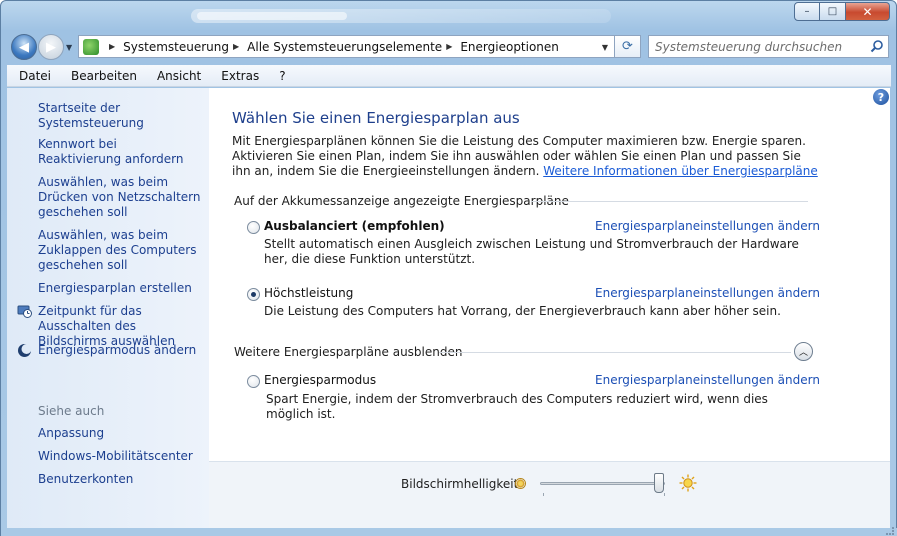 Image resolution: width=897 pixels, height=536 pixels. I want to click on see-also-anpassung: Anpassung, so click(120, 433).